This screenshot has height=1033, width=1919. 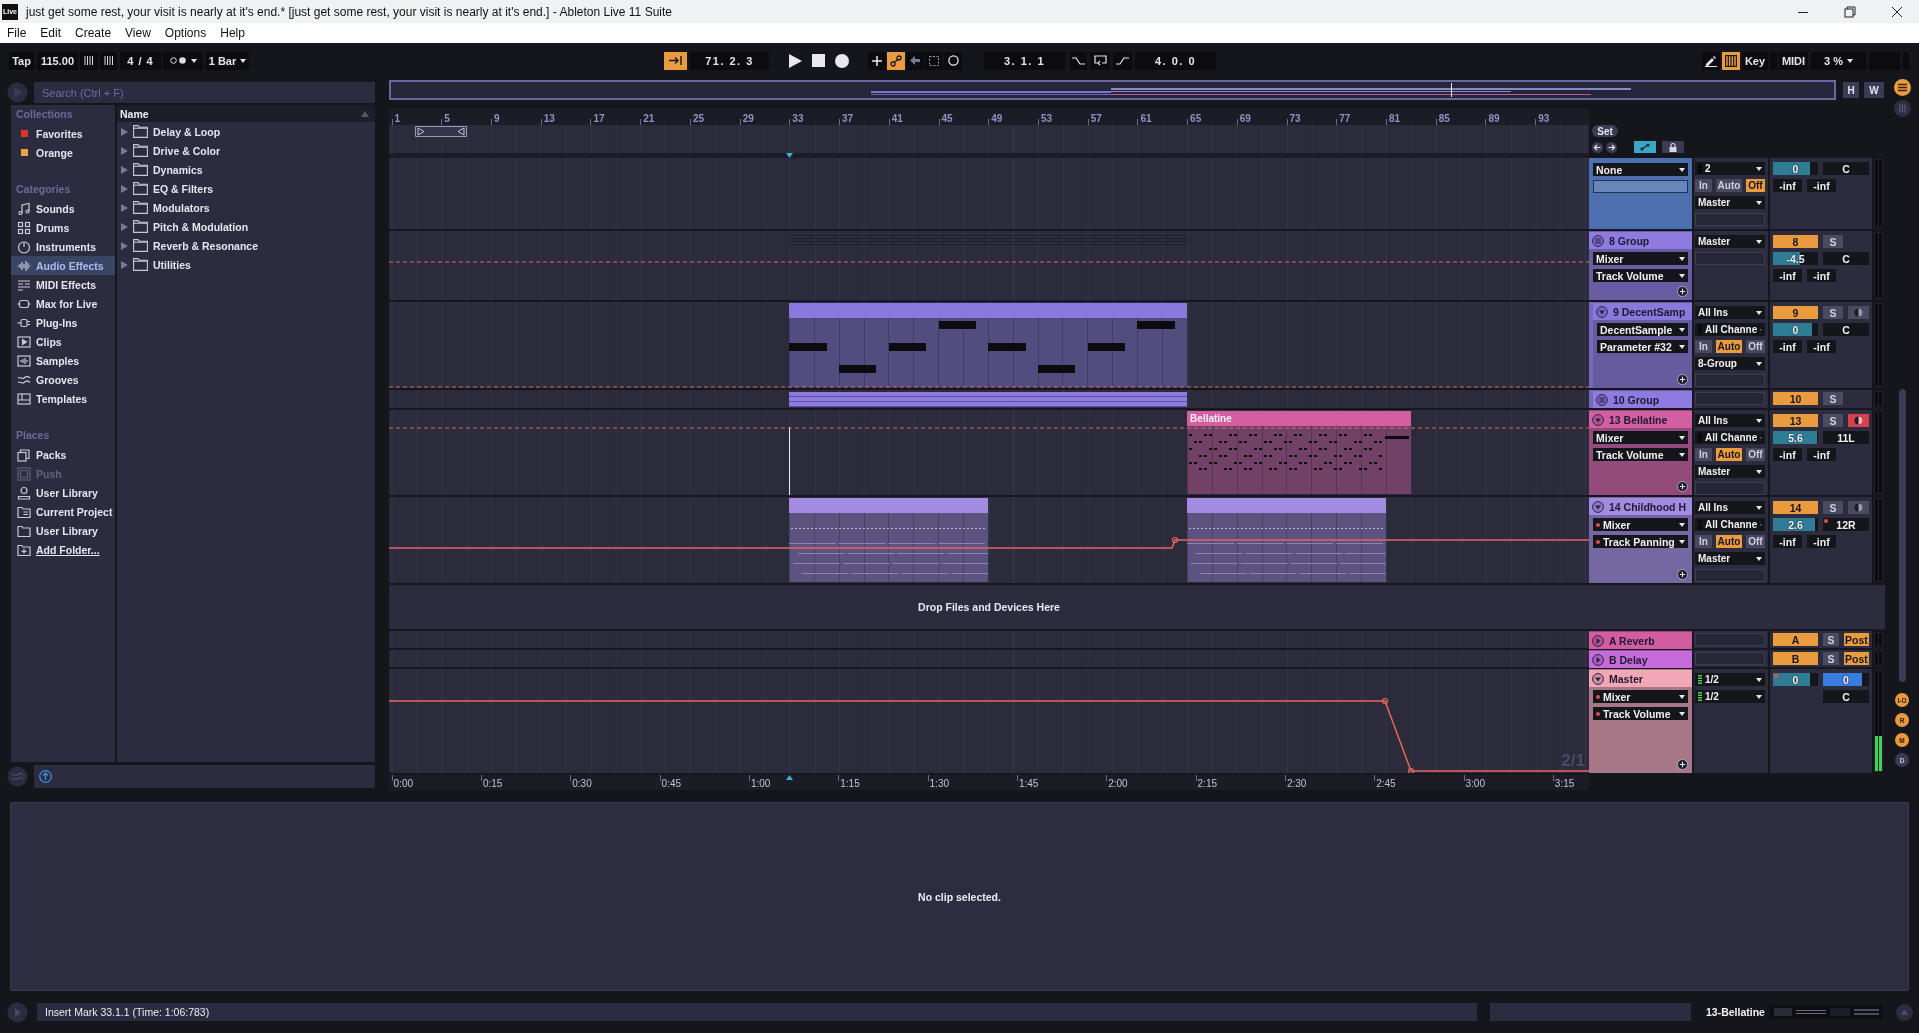 What do you see at coordinates (1640, 240) in the screenshot?
I see `track-title-bar: 8 Group` at bounding box center [1640, 240].